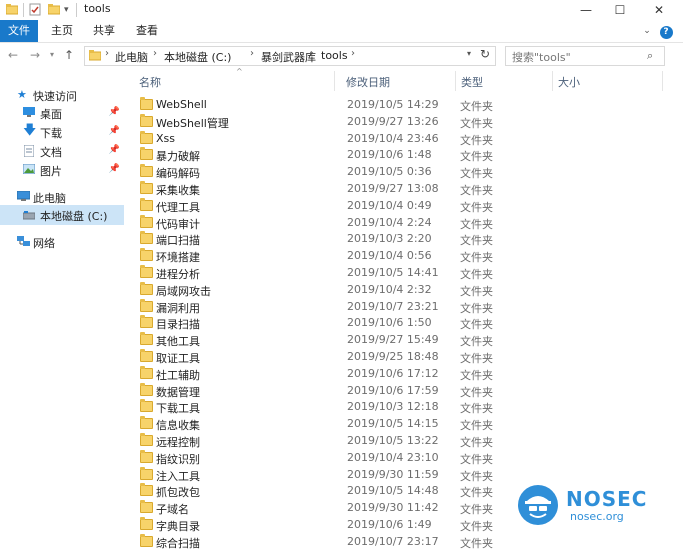 Image resolution: width=683 pixels, height=552 pixels. I want to click on sidebar-item-quick-access: ★ 快速访问, so click(62, 95).